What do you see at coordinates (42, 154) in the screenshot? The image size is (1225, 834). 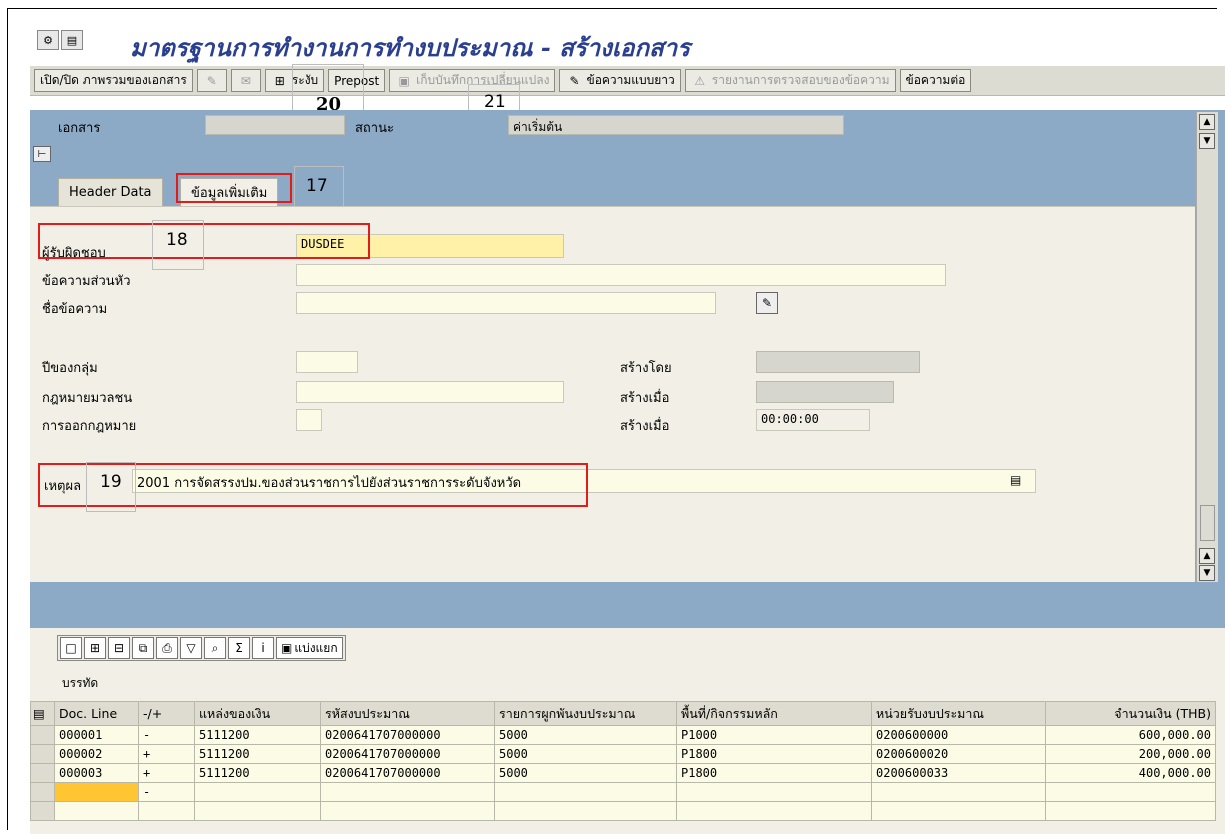 I see `expand-icon: ⊢` at bounding box center [42, 154].